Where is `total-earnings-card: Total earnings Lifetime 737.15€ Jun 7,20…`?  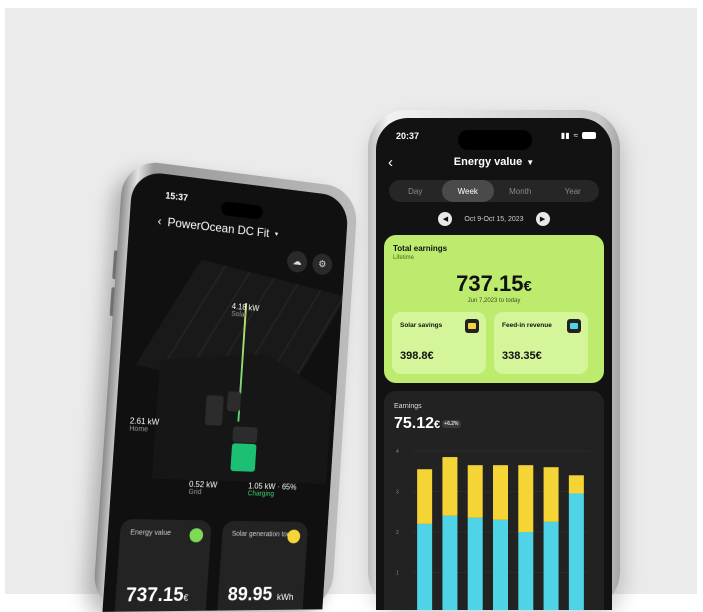 total-earnings-card: Total earnings Lifetime 737.15€ Jun 7,20… is located at coordinates (494, 309).